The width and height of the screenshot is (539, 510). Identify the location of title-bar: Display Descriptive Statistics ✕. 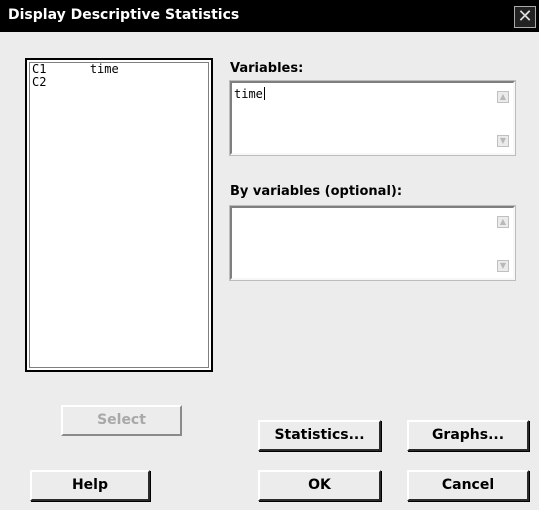
(269, 16).